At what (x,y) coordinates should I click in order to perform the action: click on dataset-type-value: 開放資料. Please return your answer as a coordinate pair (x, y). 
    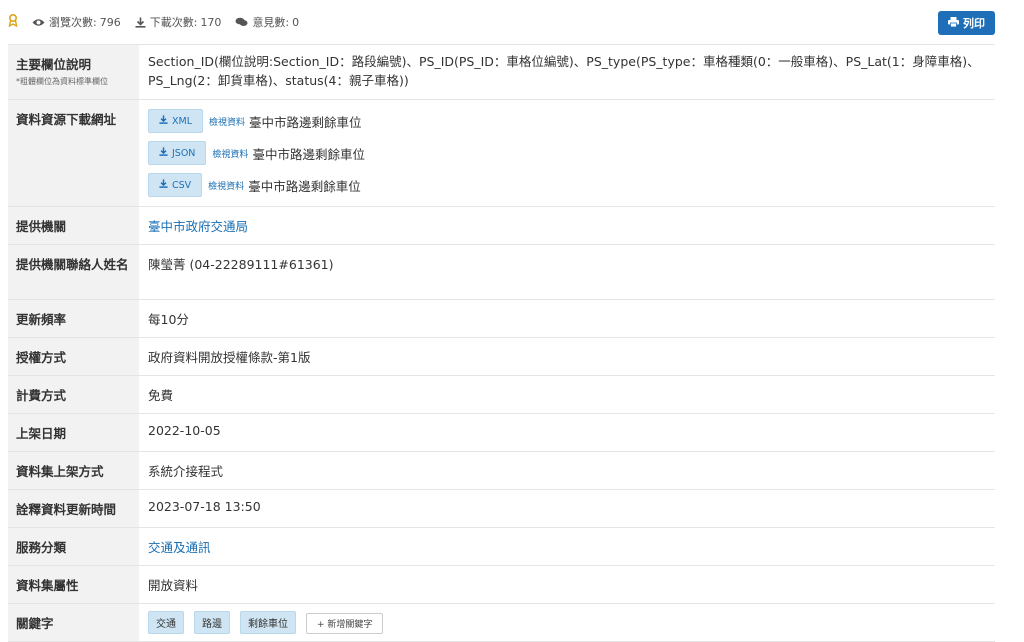
    Looking at the image, I should click on (567, 584).